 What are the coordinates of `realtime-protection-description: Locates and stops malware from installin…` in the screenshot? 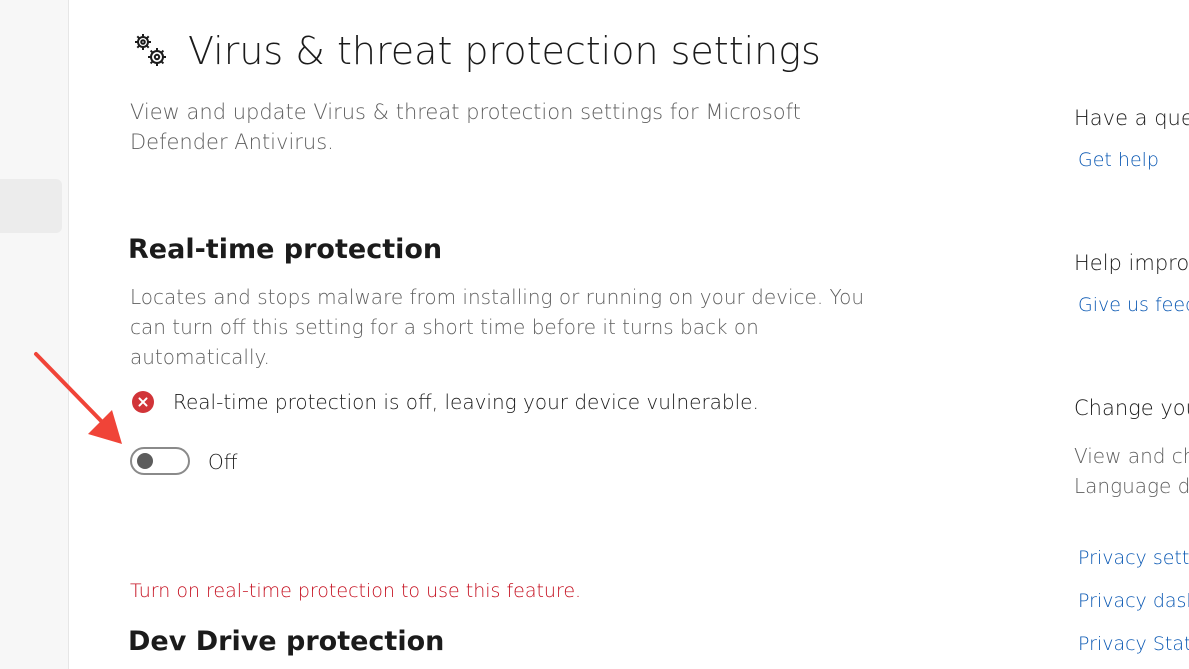 It's located at (497, 327).